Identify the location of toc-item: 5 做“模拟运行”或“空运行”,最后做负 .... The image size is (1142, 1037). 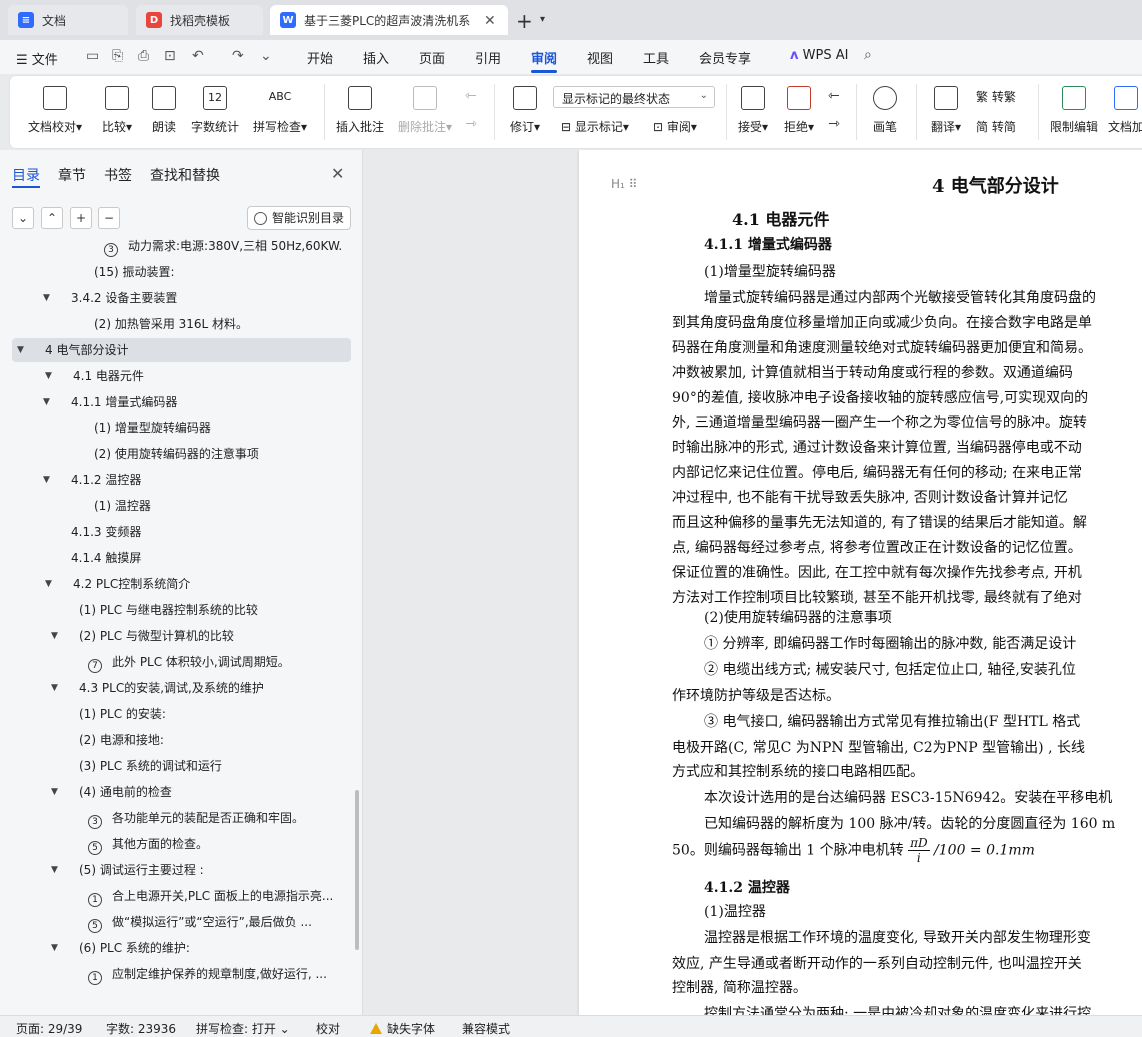
(177, 922).